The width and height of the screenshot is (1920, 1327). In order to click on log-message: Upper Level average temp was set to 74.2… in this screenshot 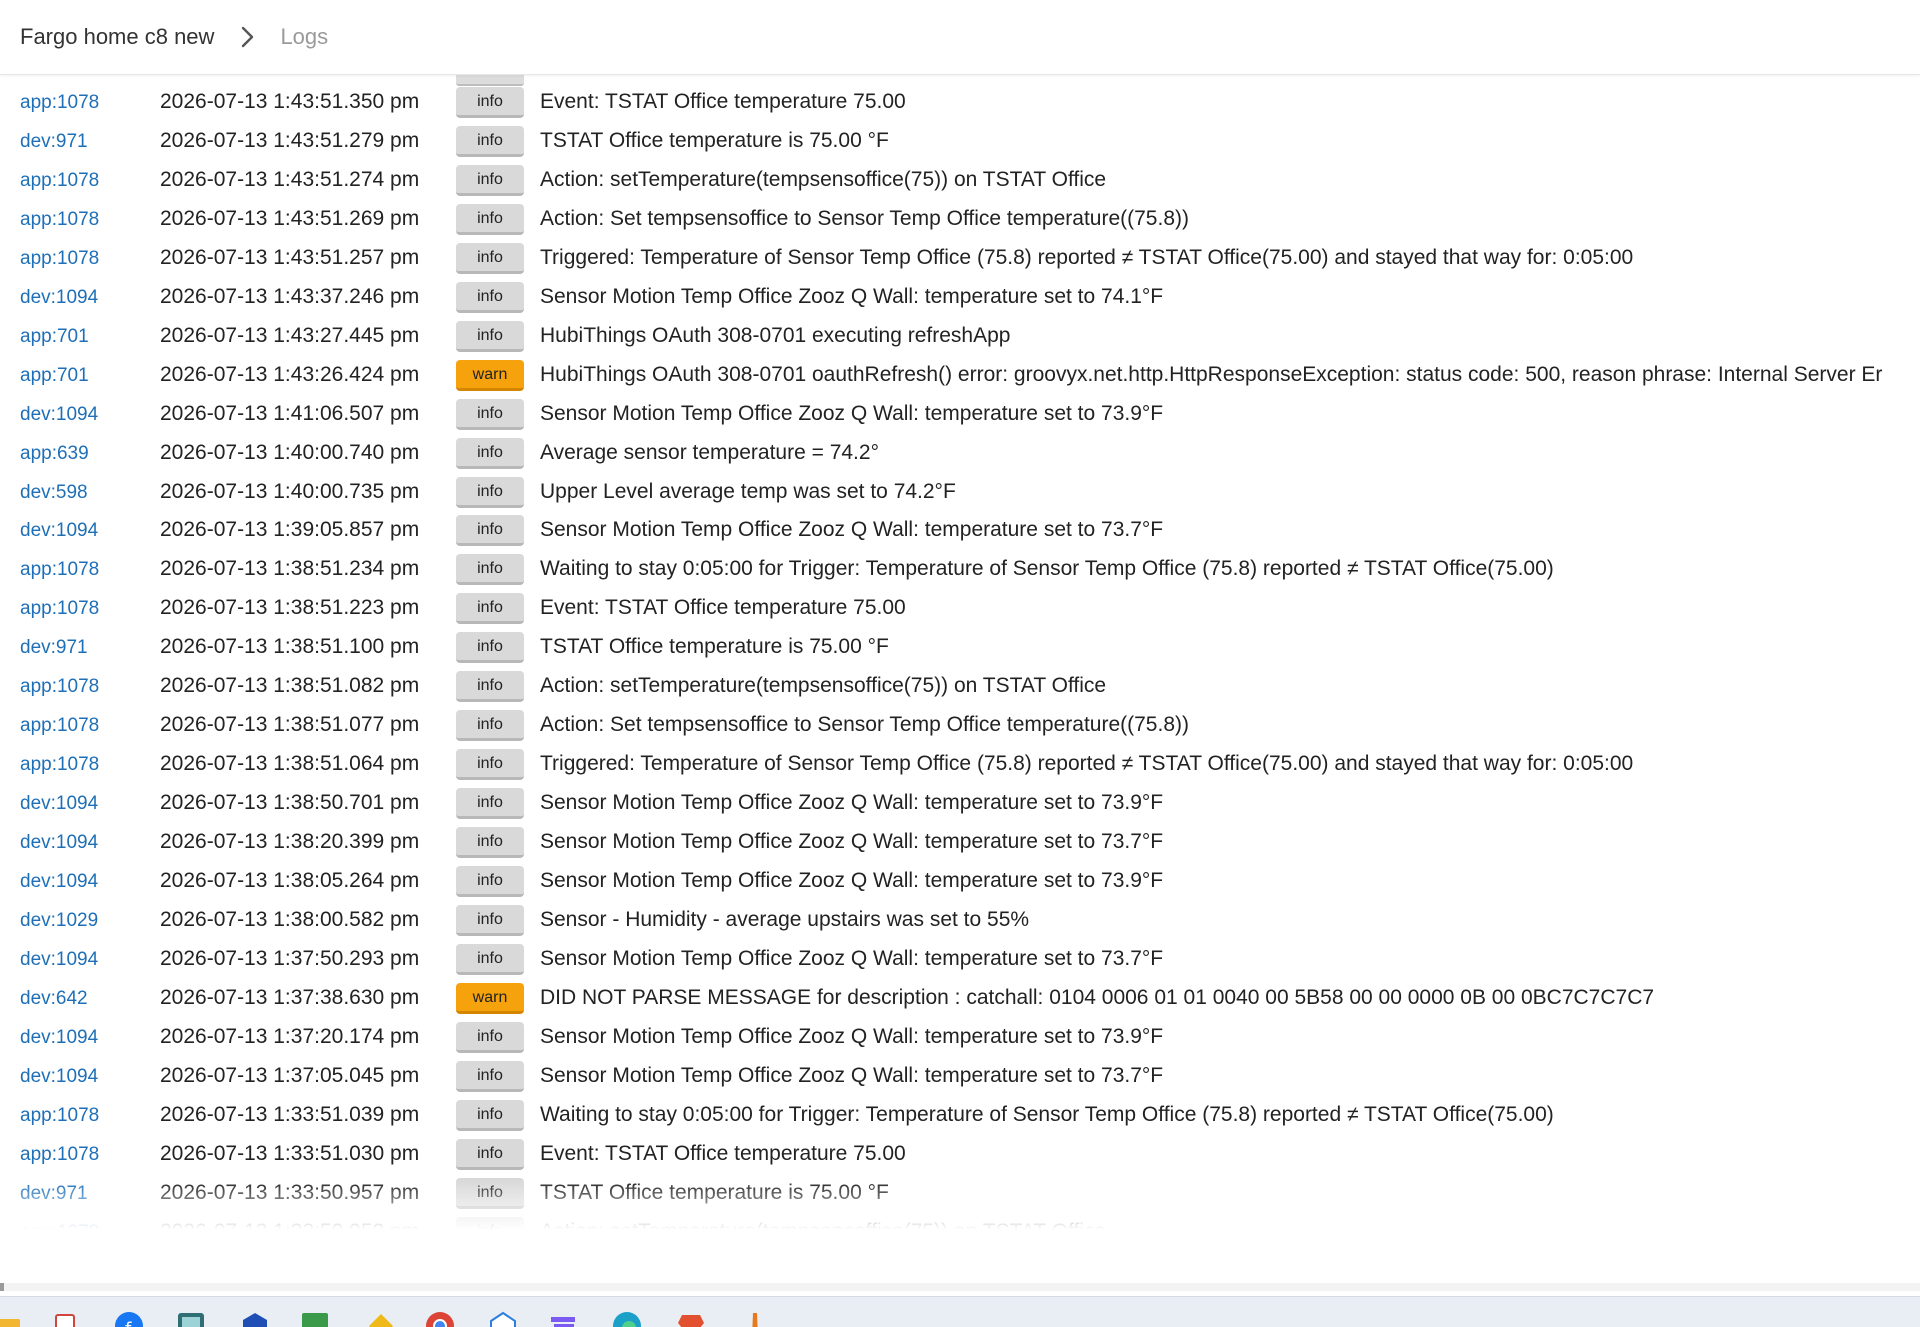, I will do `click(748, 491)`.